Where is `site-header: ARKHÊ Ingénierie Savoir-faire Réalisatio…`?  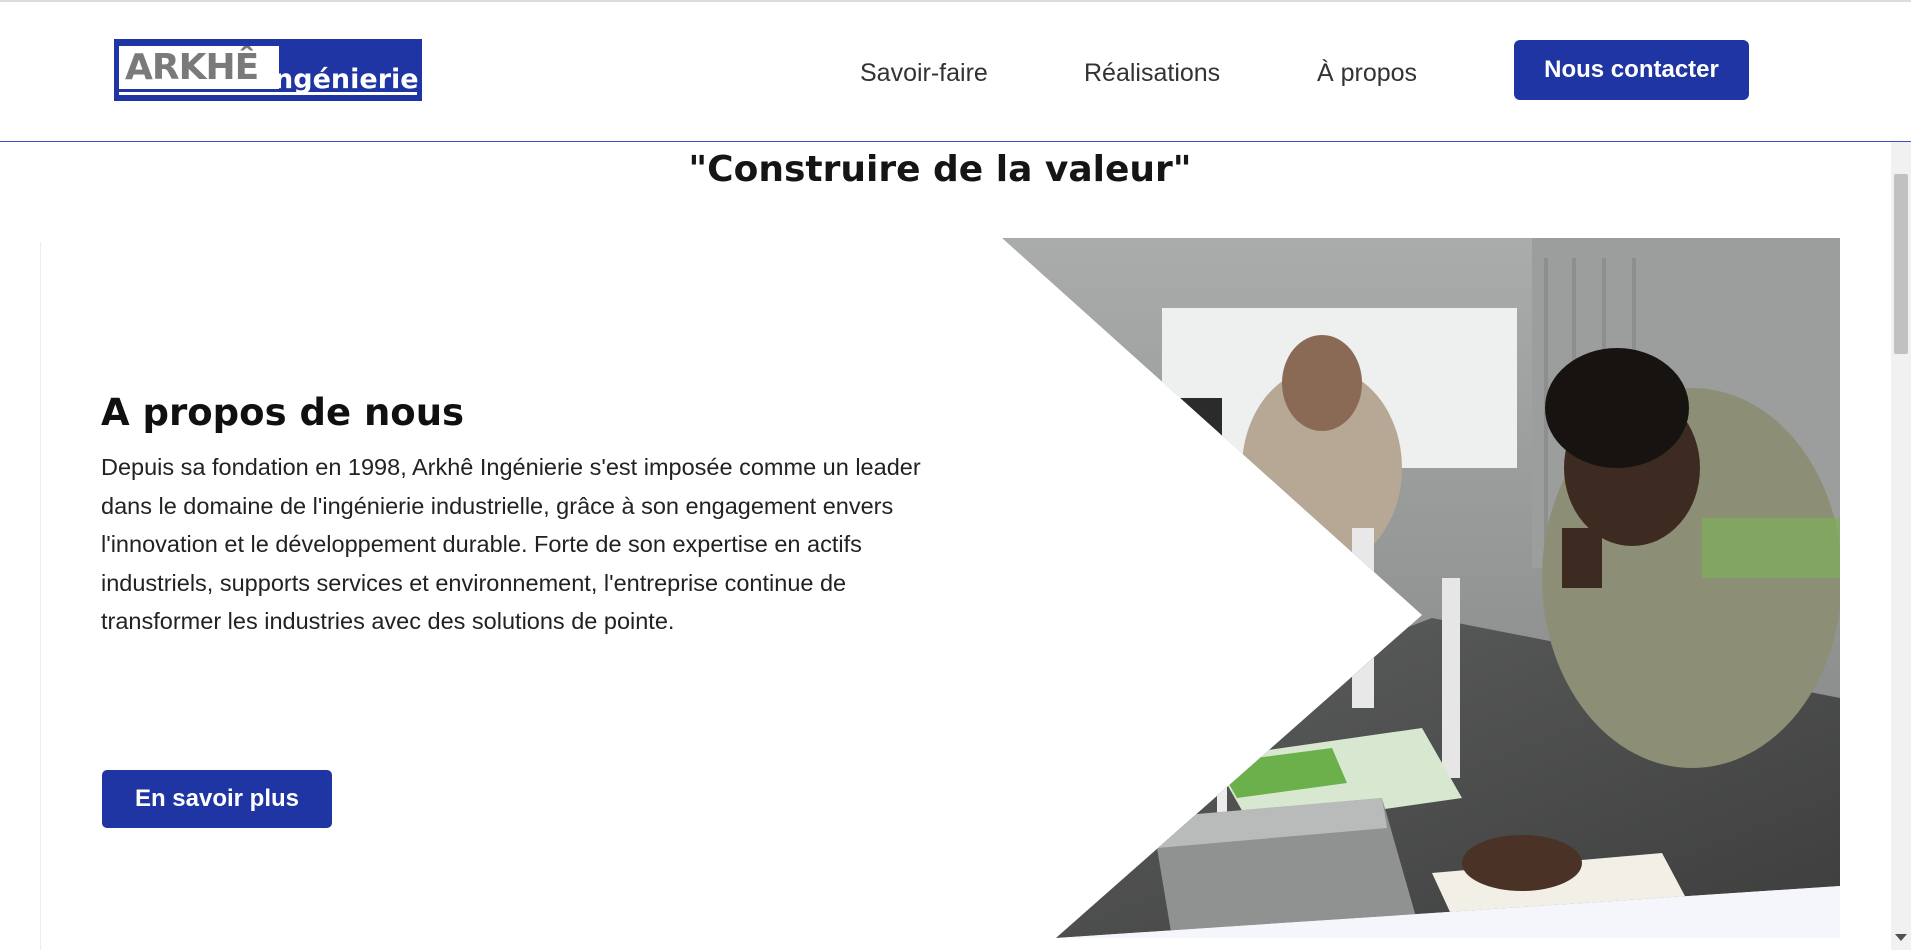 site-header: ARKHÊ Ingénierie Savoir-faire Réalisatio… is located at coordinates (955, 72).